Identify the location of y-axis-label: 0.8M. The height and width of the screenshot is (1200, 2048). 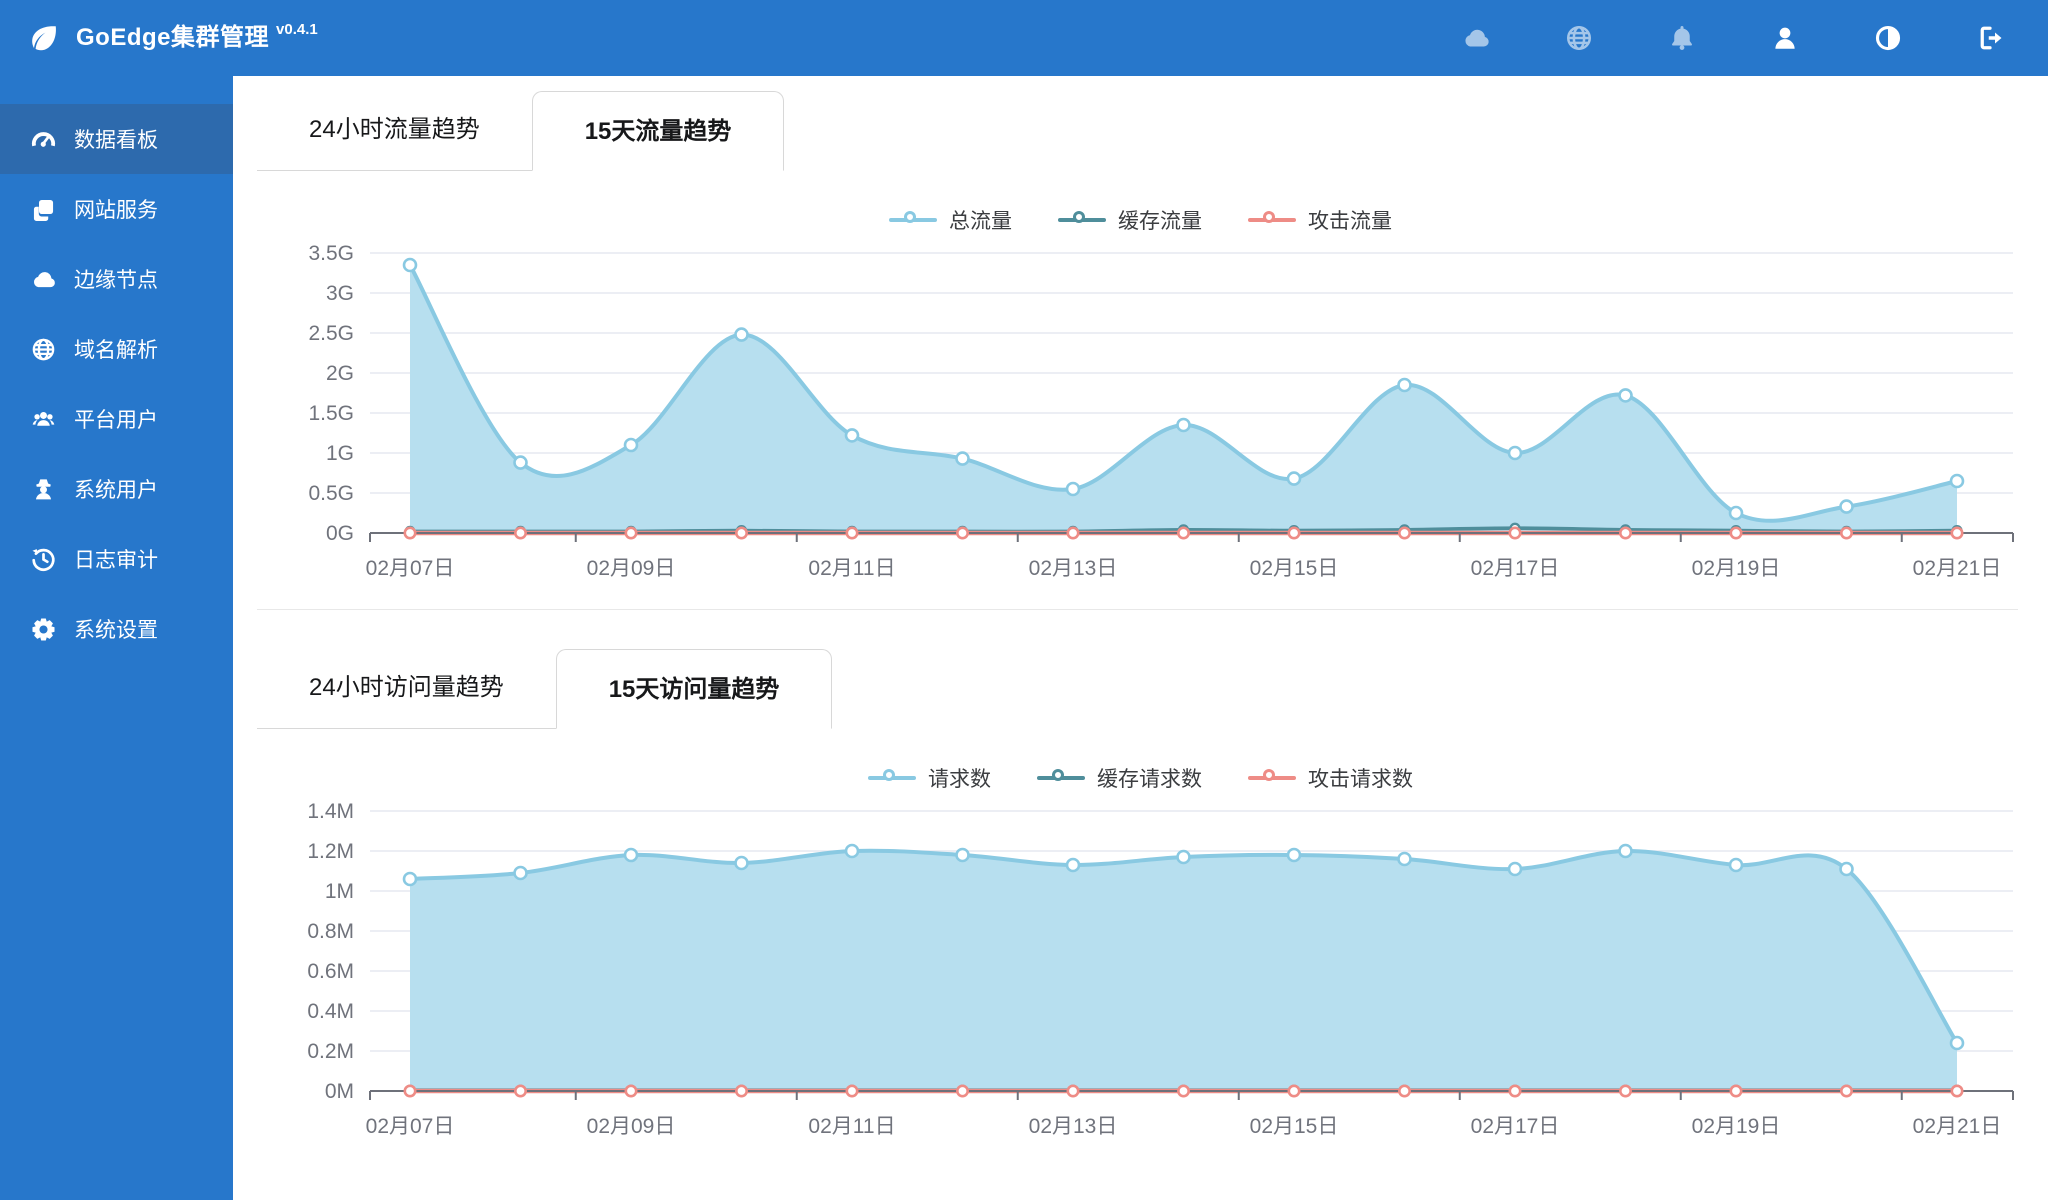
(330, 931).